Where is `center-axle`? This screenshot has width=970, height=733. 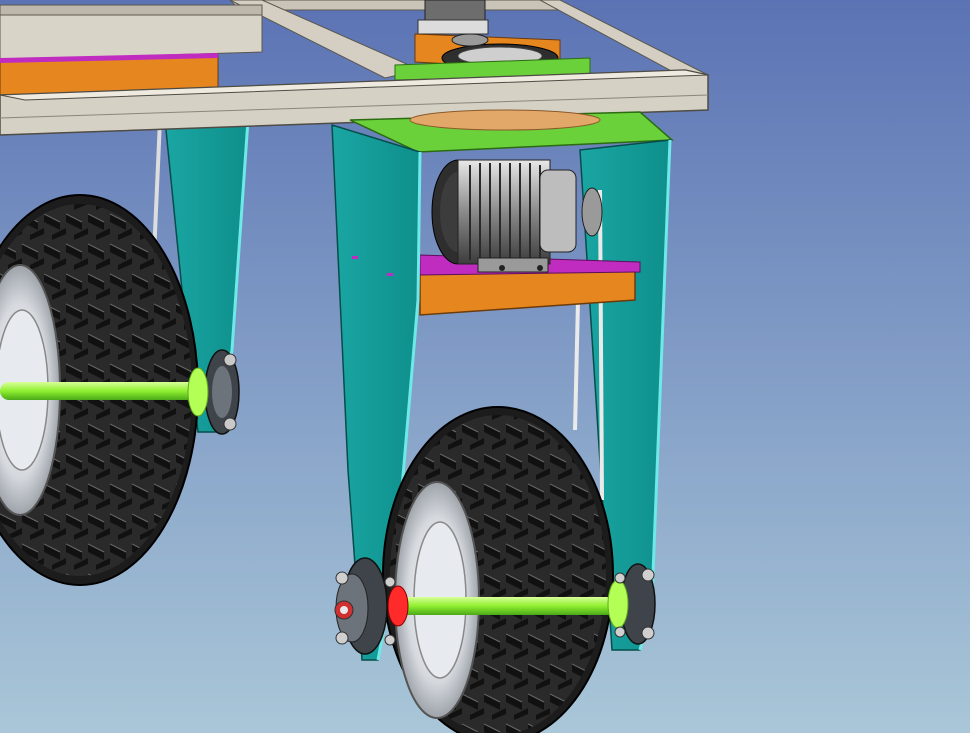
center-axle is located at coordinates (507, 606).